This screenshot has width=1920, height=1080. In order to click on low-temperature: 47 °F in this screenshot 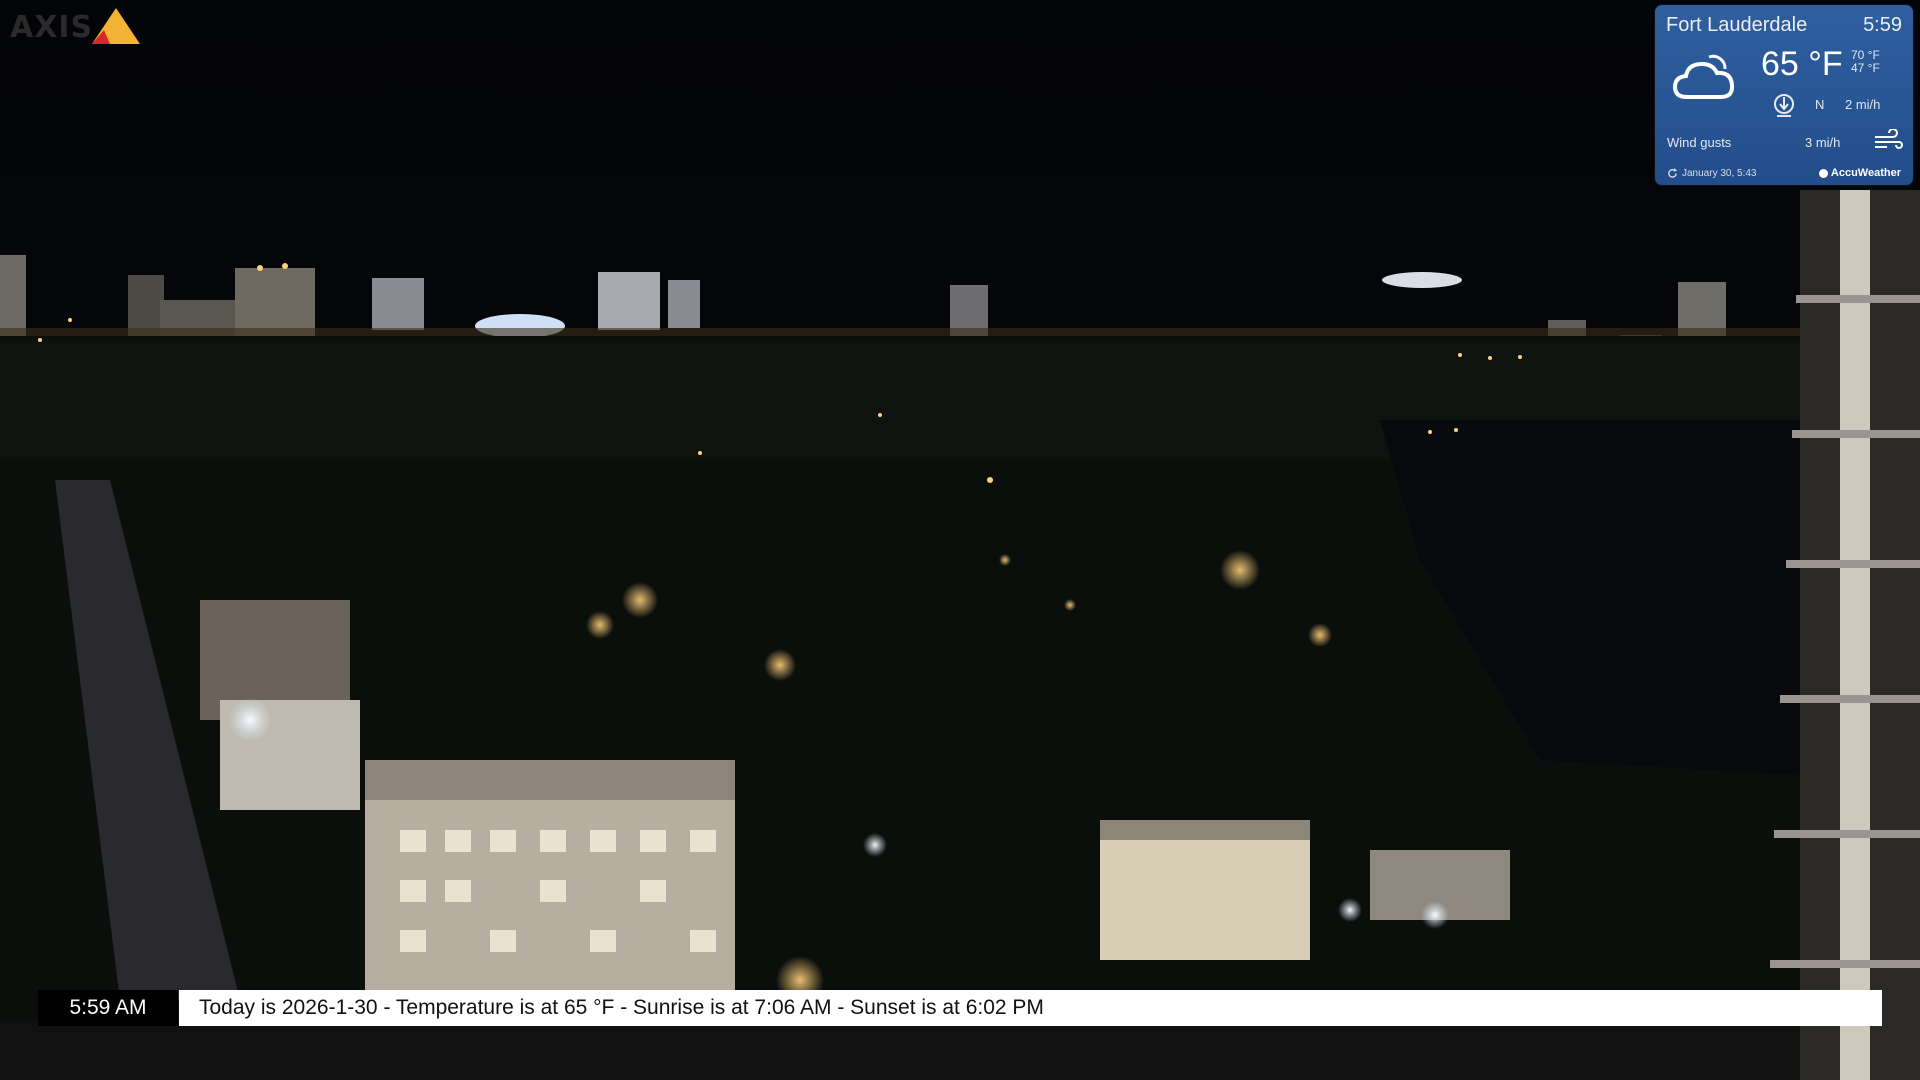, I will do `click(1865, 68)`.